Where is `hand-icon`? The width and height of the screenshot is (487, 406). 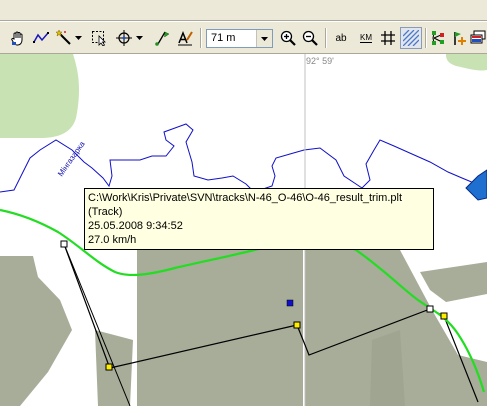
hand-icon is located at coordinates (18, 38).